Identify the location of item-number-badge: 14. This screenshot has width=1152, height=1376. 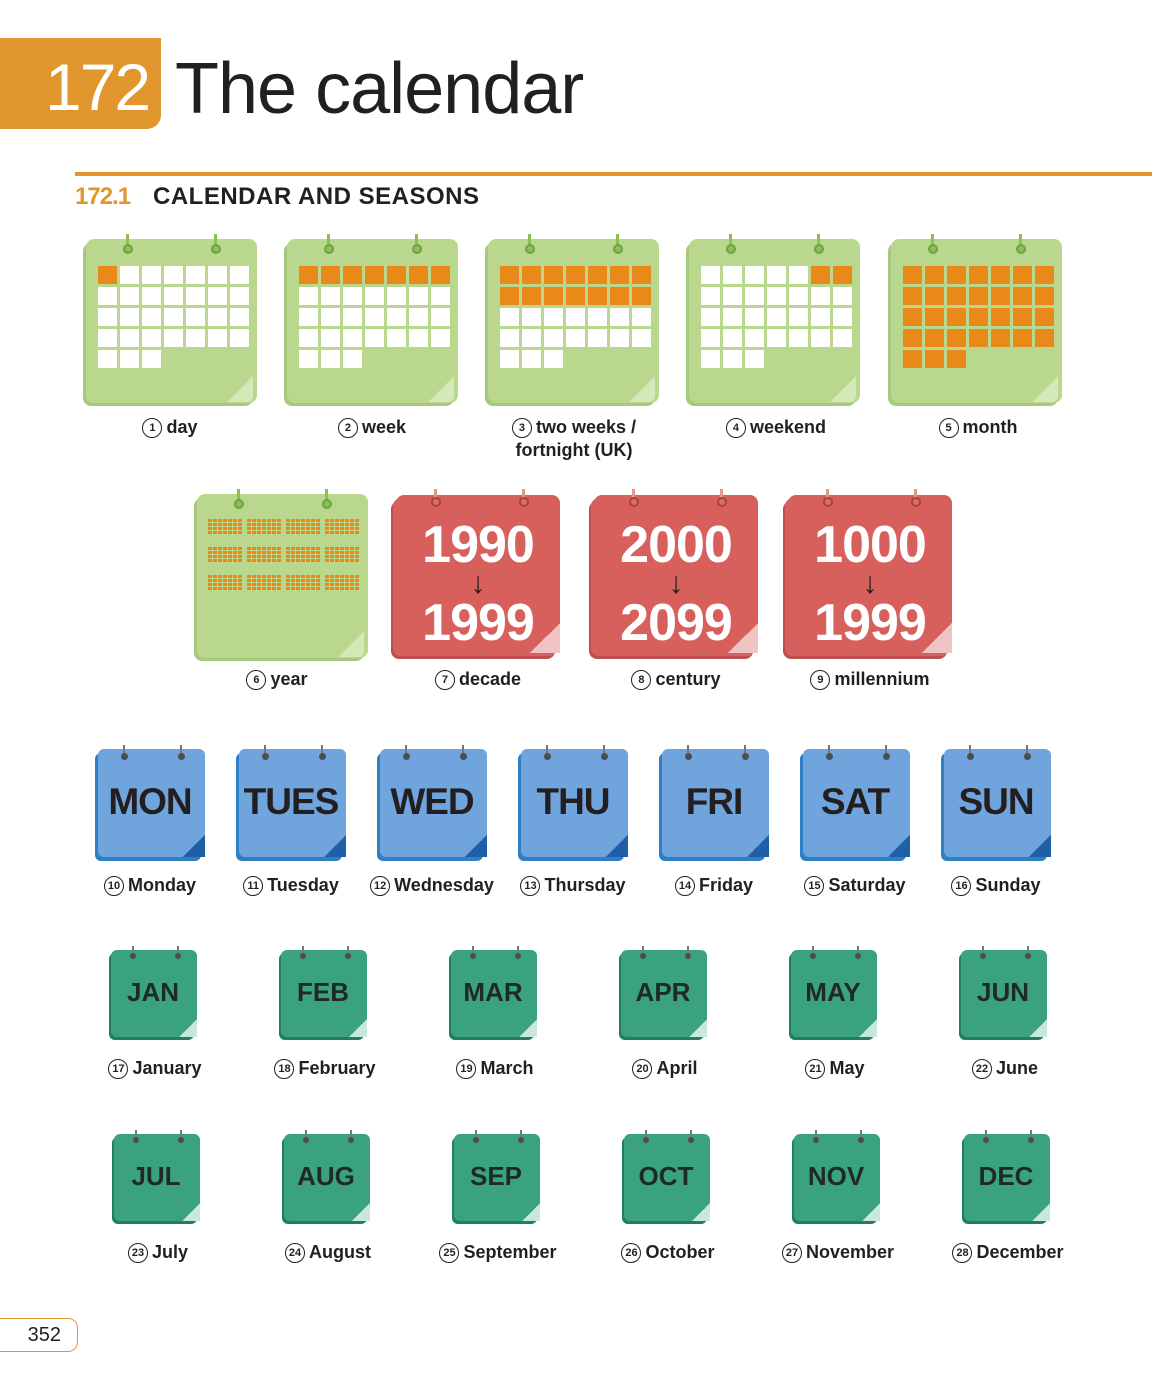
(684, 886).